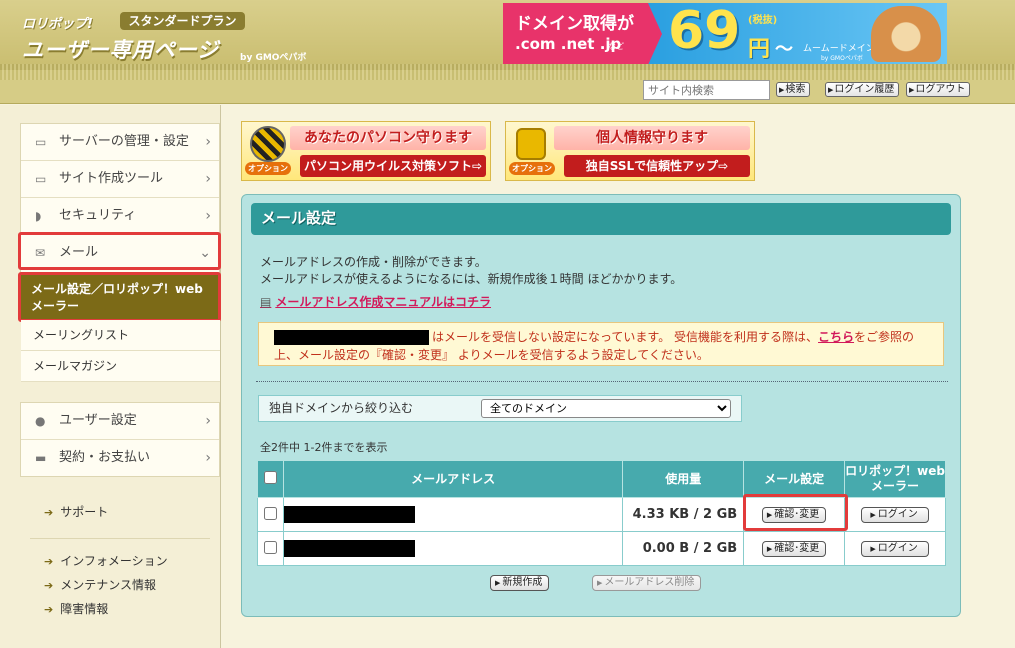 The width and height of the screenshot is (1015, 648). I want to click on row-select-cell, so click(270, 548).